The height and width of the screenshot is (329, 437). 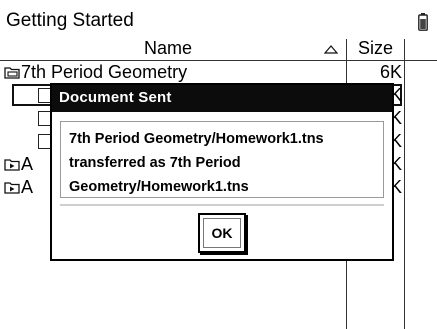 What do you see at coordinates (390, 72) in the screenshot?
I see `list-item-size: 6K` at bounding box center [390, 72].